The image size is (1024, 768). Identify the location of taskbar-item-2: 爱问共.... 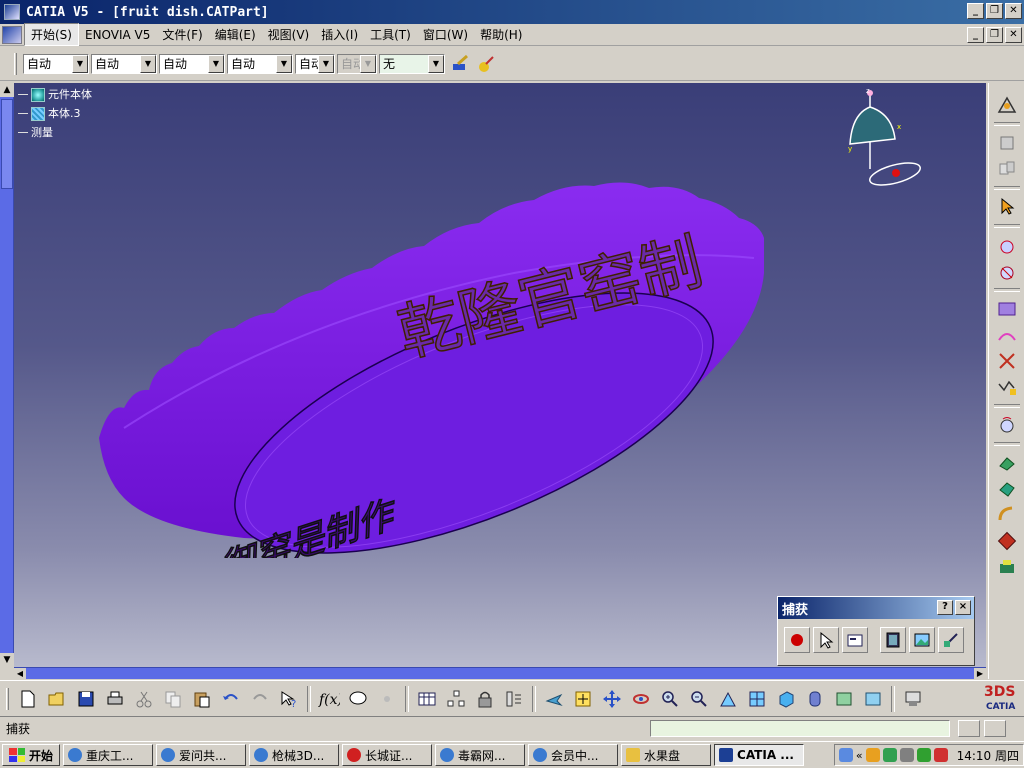
(201, 755).